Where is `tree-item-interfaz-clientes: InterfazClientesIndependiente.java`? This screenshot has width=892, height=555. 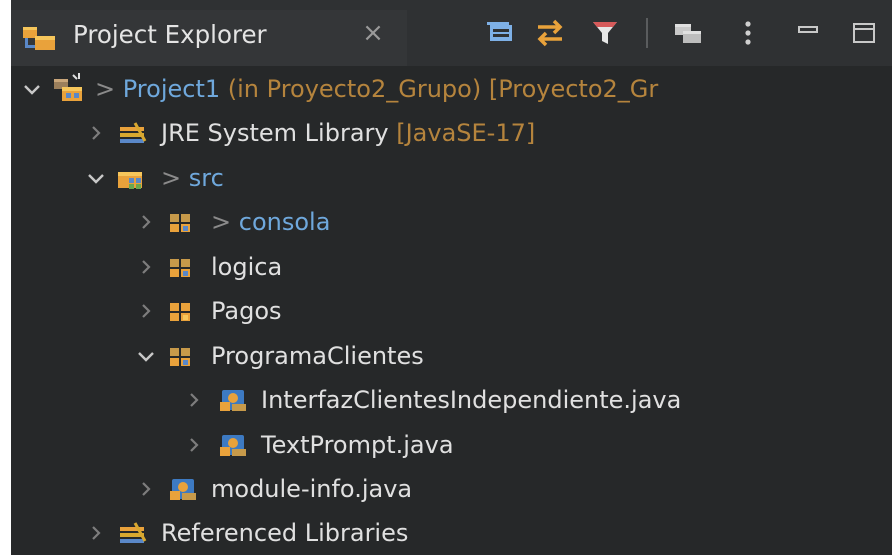 tree-item-interfaz-clientes: InterfazClientesIndependiente.java is located at coordinates (451, 400).